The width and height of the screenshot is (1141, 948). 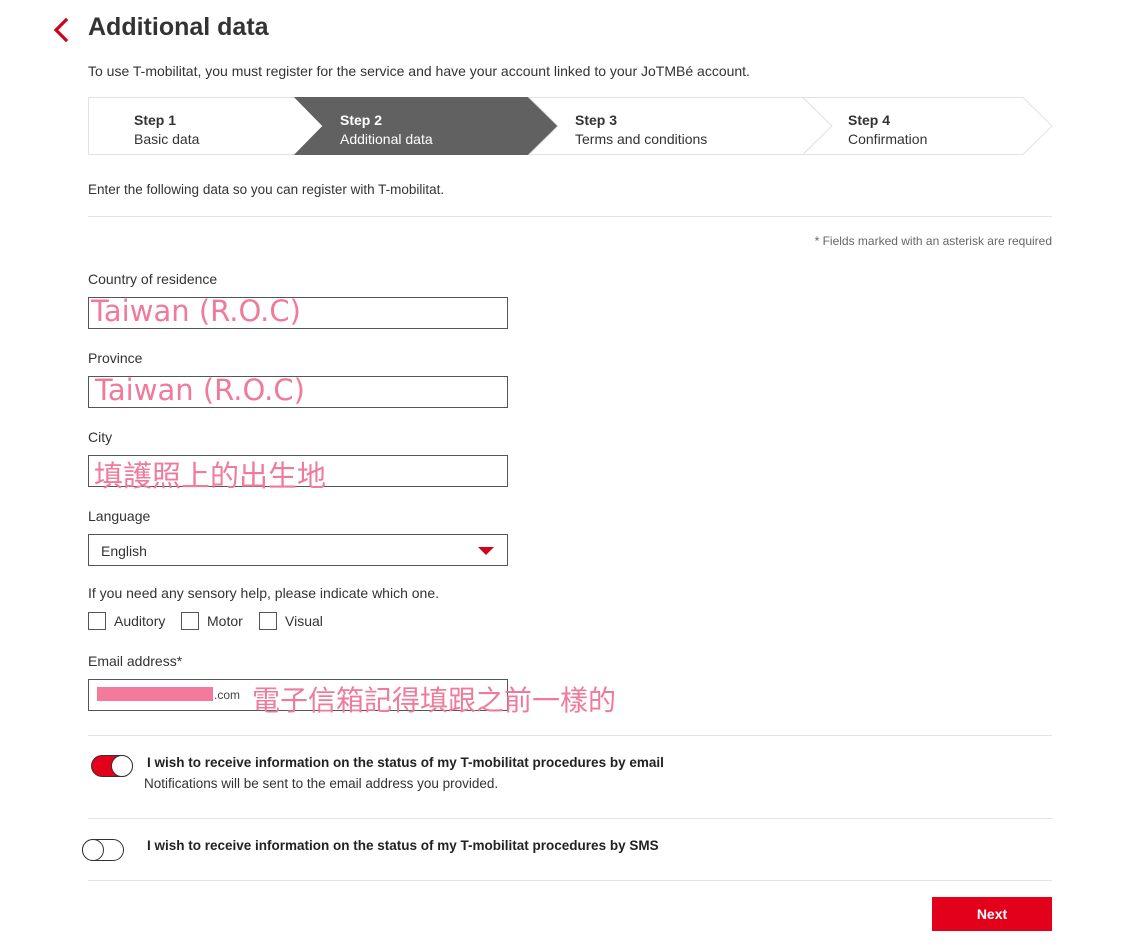 I want to click on sms-notifications-toggle, so click(x=103, y=850).